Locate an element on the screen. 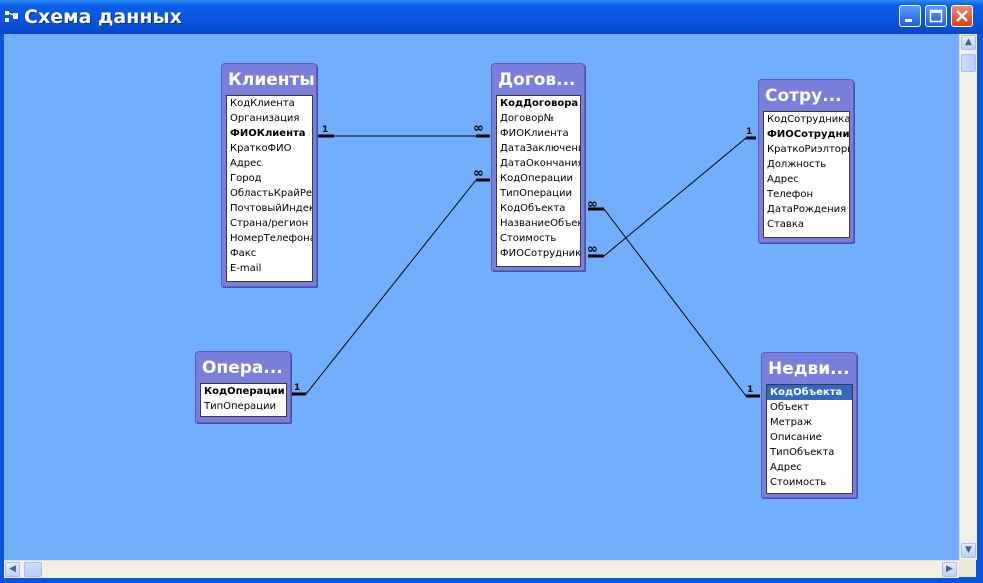 This screenshot has width=983, height=583. relationship-operations-contracts is located at coordinates (391, 287).